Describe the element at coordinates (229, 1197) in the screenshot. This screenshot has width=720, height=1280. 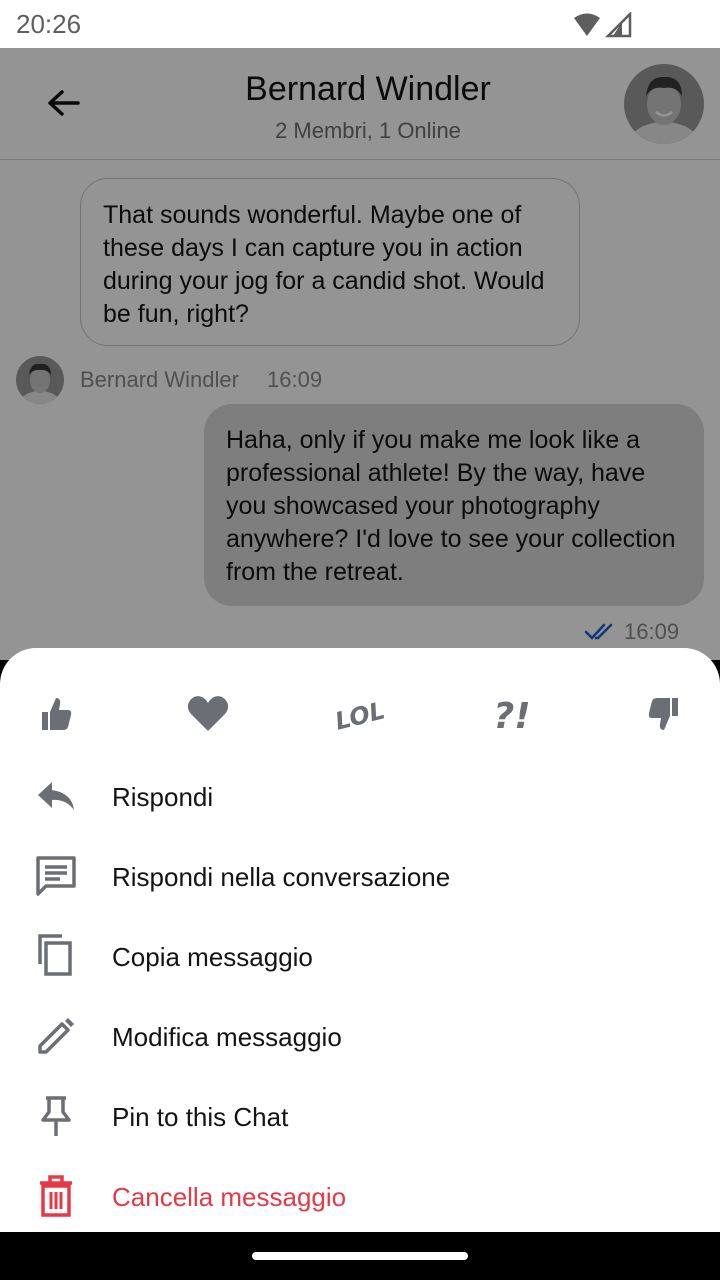
I see `action-label: Cancella messaggio` at that location.